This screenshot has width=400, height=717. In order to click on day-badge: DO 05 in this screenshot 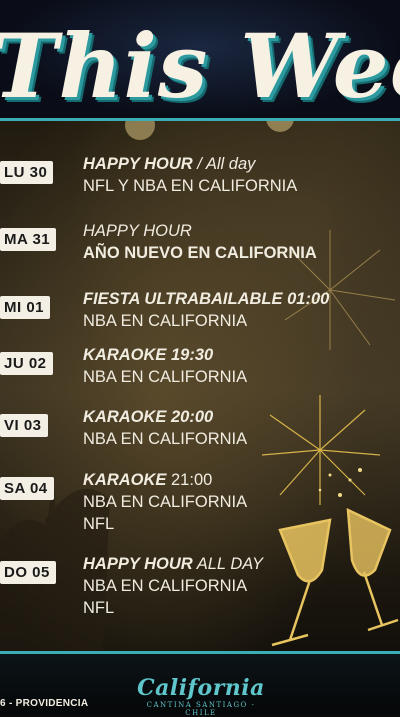, I will do `click(28, 572)`.